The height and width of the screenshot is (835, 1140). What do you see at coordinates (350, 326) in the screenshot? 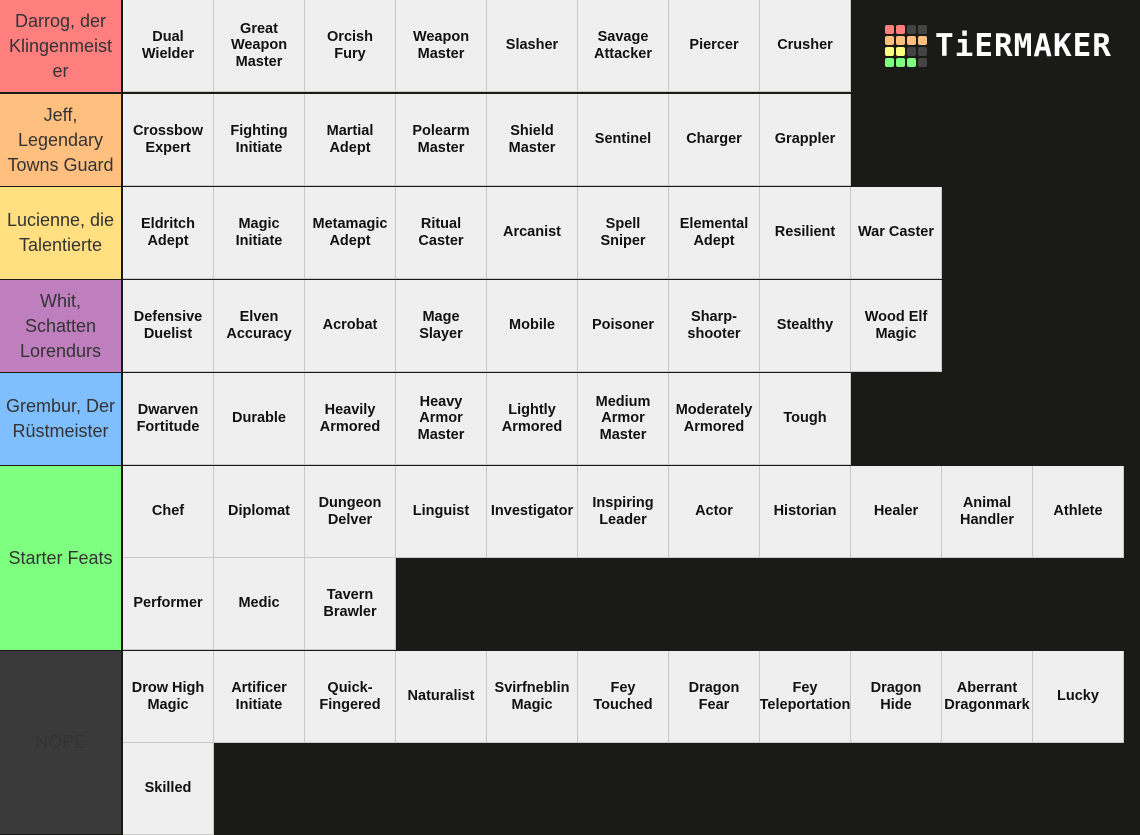
I see `tier-item: Acrobat` at bounding box center [350, 326].